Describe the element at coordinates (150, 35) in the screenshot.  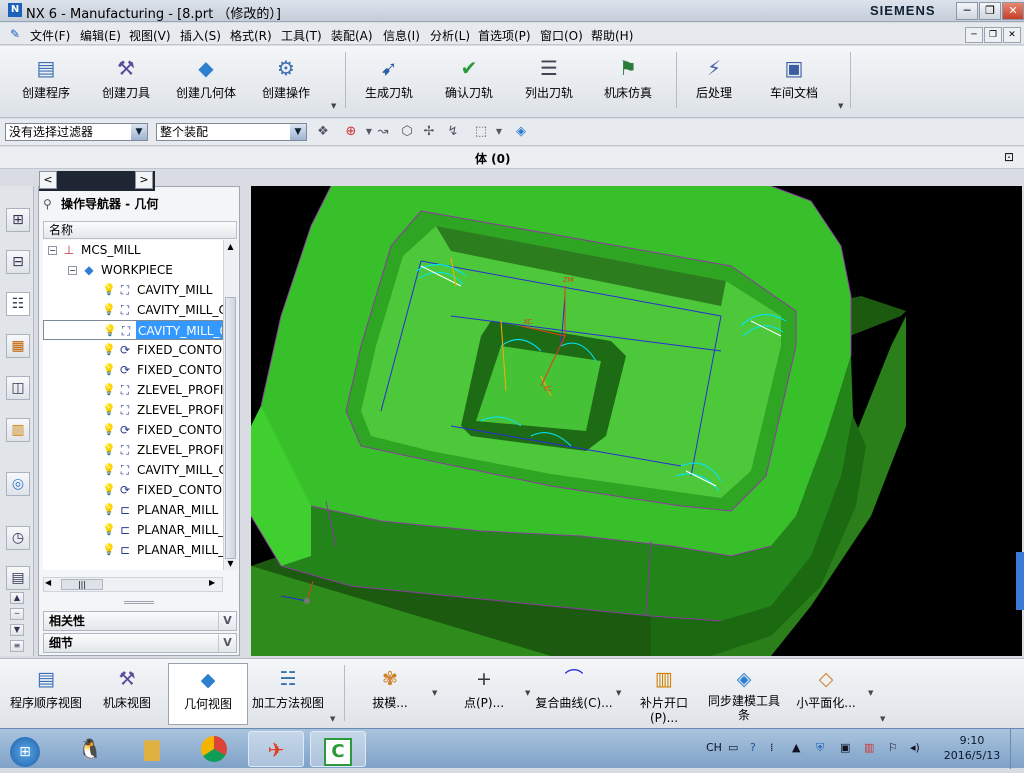
I see `menu-view: 视图(V)` at that location.